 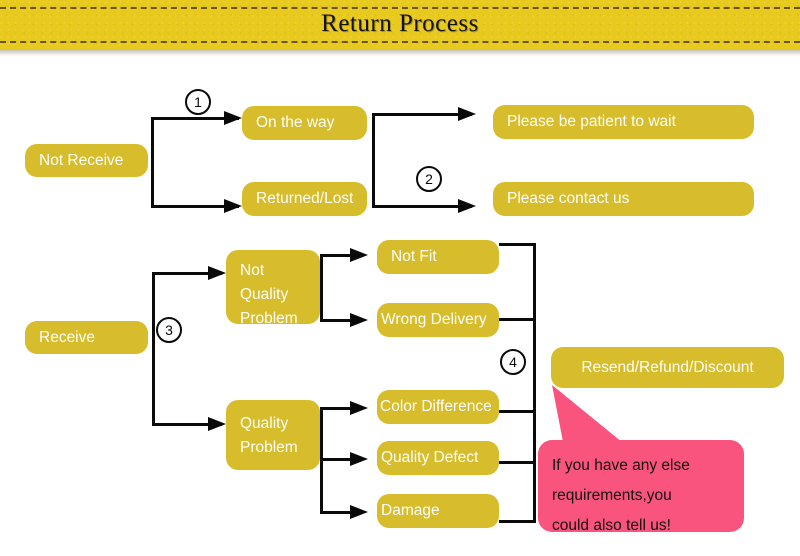 I want to click on node-quality-problem-line1: Quality, so click(x=264, y=423).